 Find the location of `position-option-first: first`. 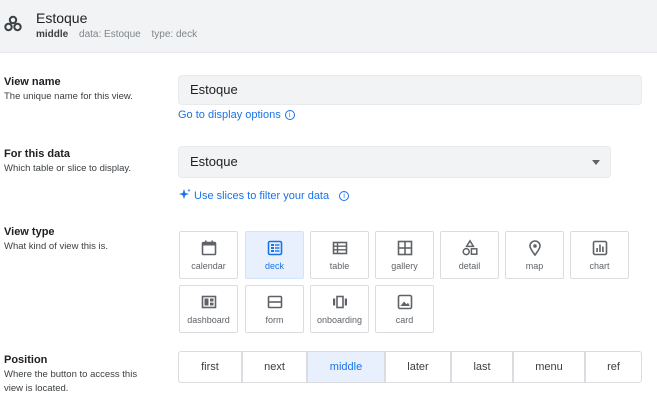

position-option-first: first is located at coordinates (210, 367).